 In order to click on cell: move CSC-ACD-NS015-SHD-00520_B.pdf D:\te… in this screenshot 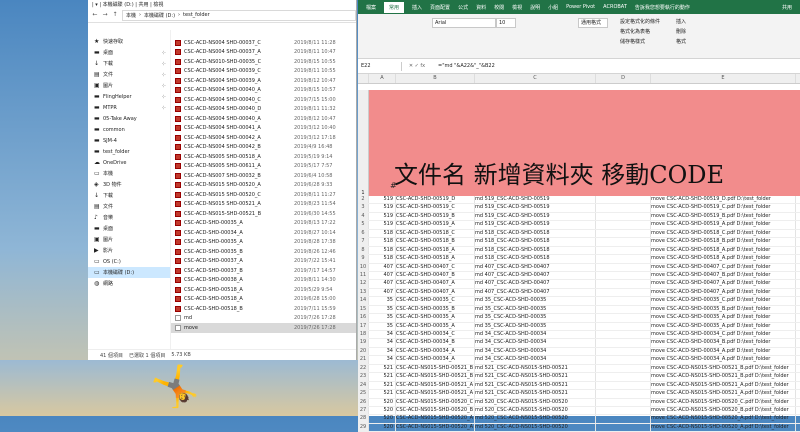, I will do `click(723, 410)`.